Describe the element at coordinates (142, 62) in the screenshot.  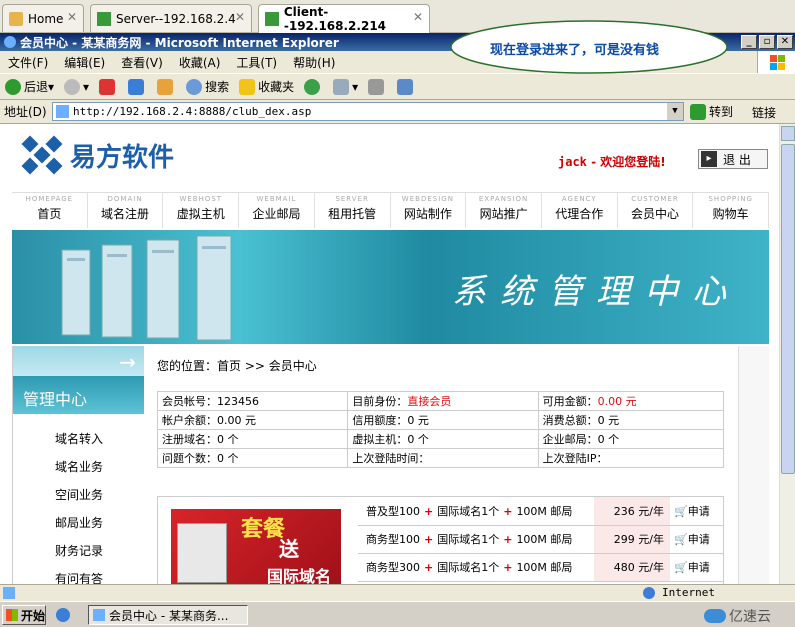
I see `menu-view: 查看(V)` at that location.